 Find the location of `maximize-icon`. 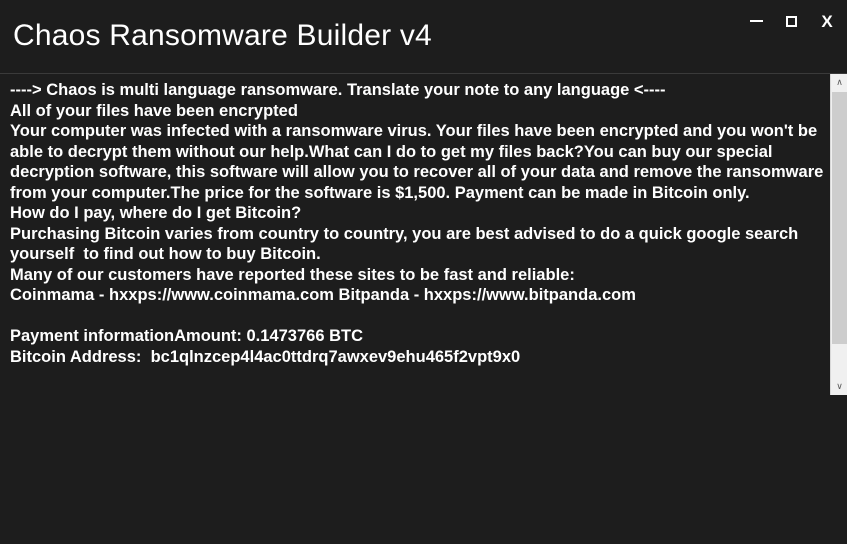

maximize-icon is located at coordinates (791, 21).